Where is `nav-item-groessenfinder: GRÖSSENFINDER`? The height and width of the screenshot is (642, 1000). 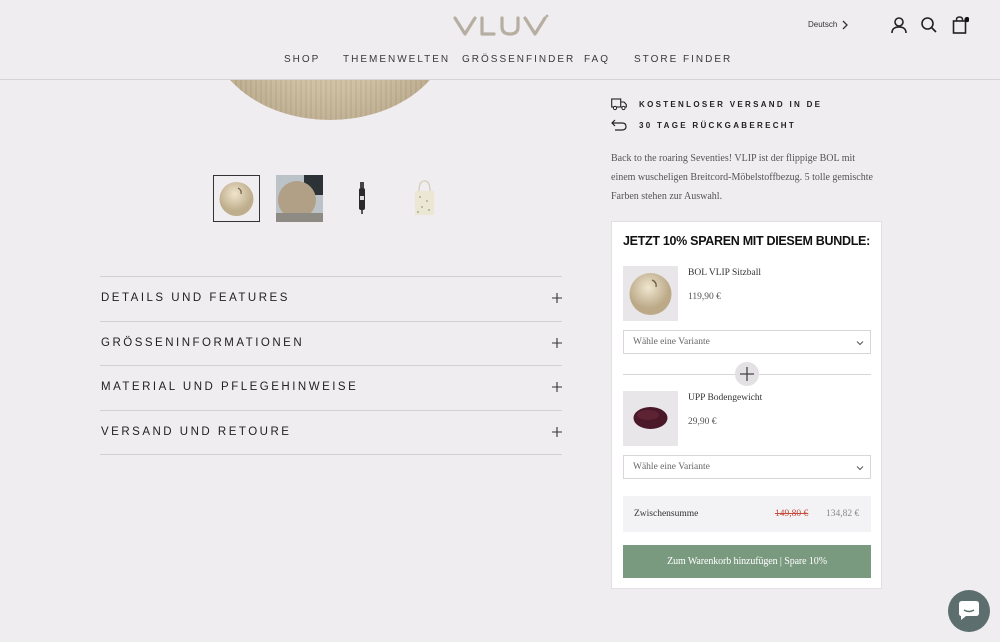
nav-item-groessenfinder: GRÖSSENFINDER is located at coordinates (518, 59).